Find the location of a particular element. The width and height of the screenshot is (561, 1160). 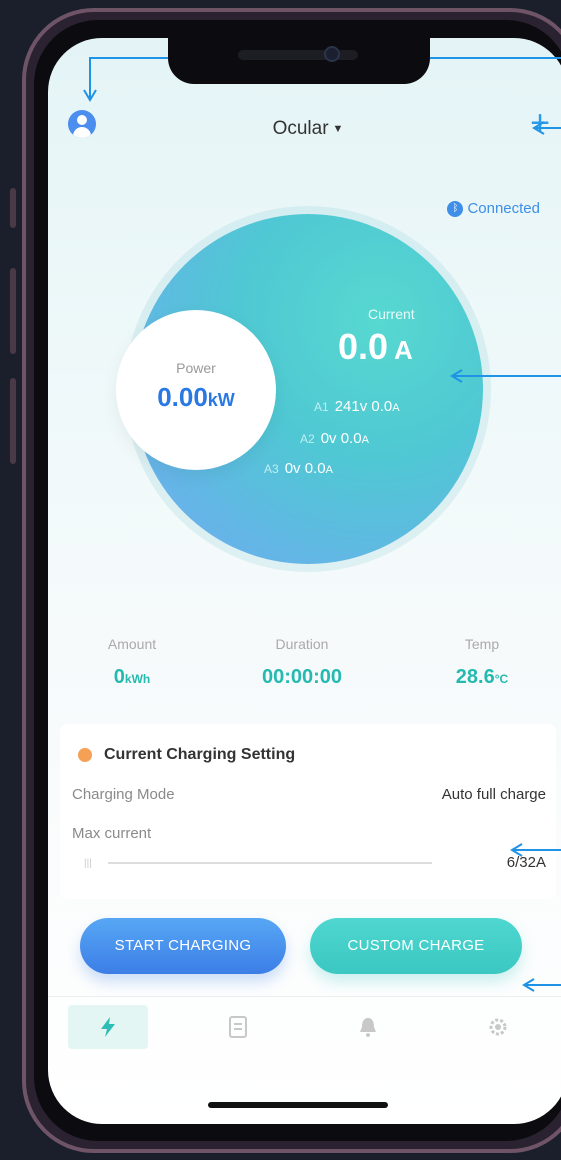

stat-label: Duration is located at coordinates (302, 644).